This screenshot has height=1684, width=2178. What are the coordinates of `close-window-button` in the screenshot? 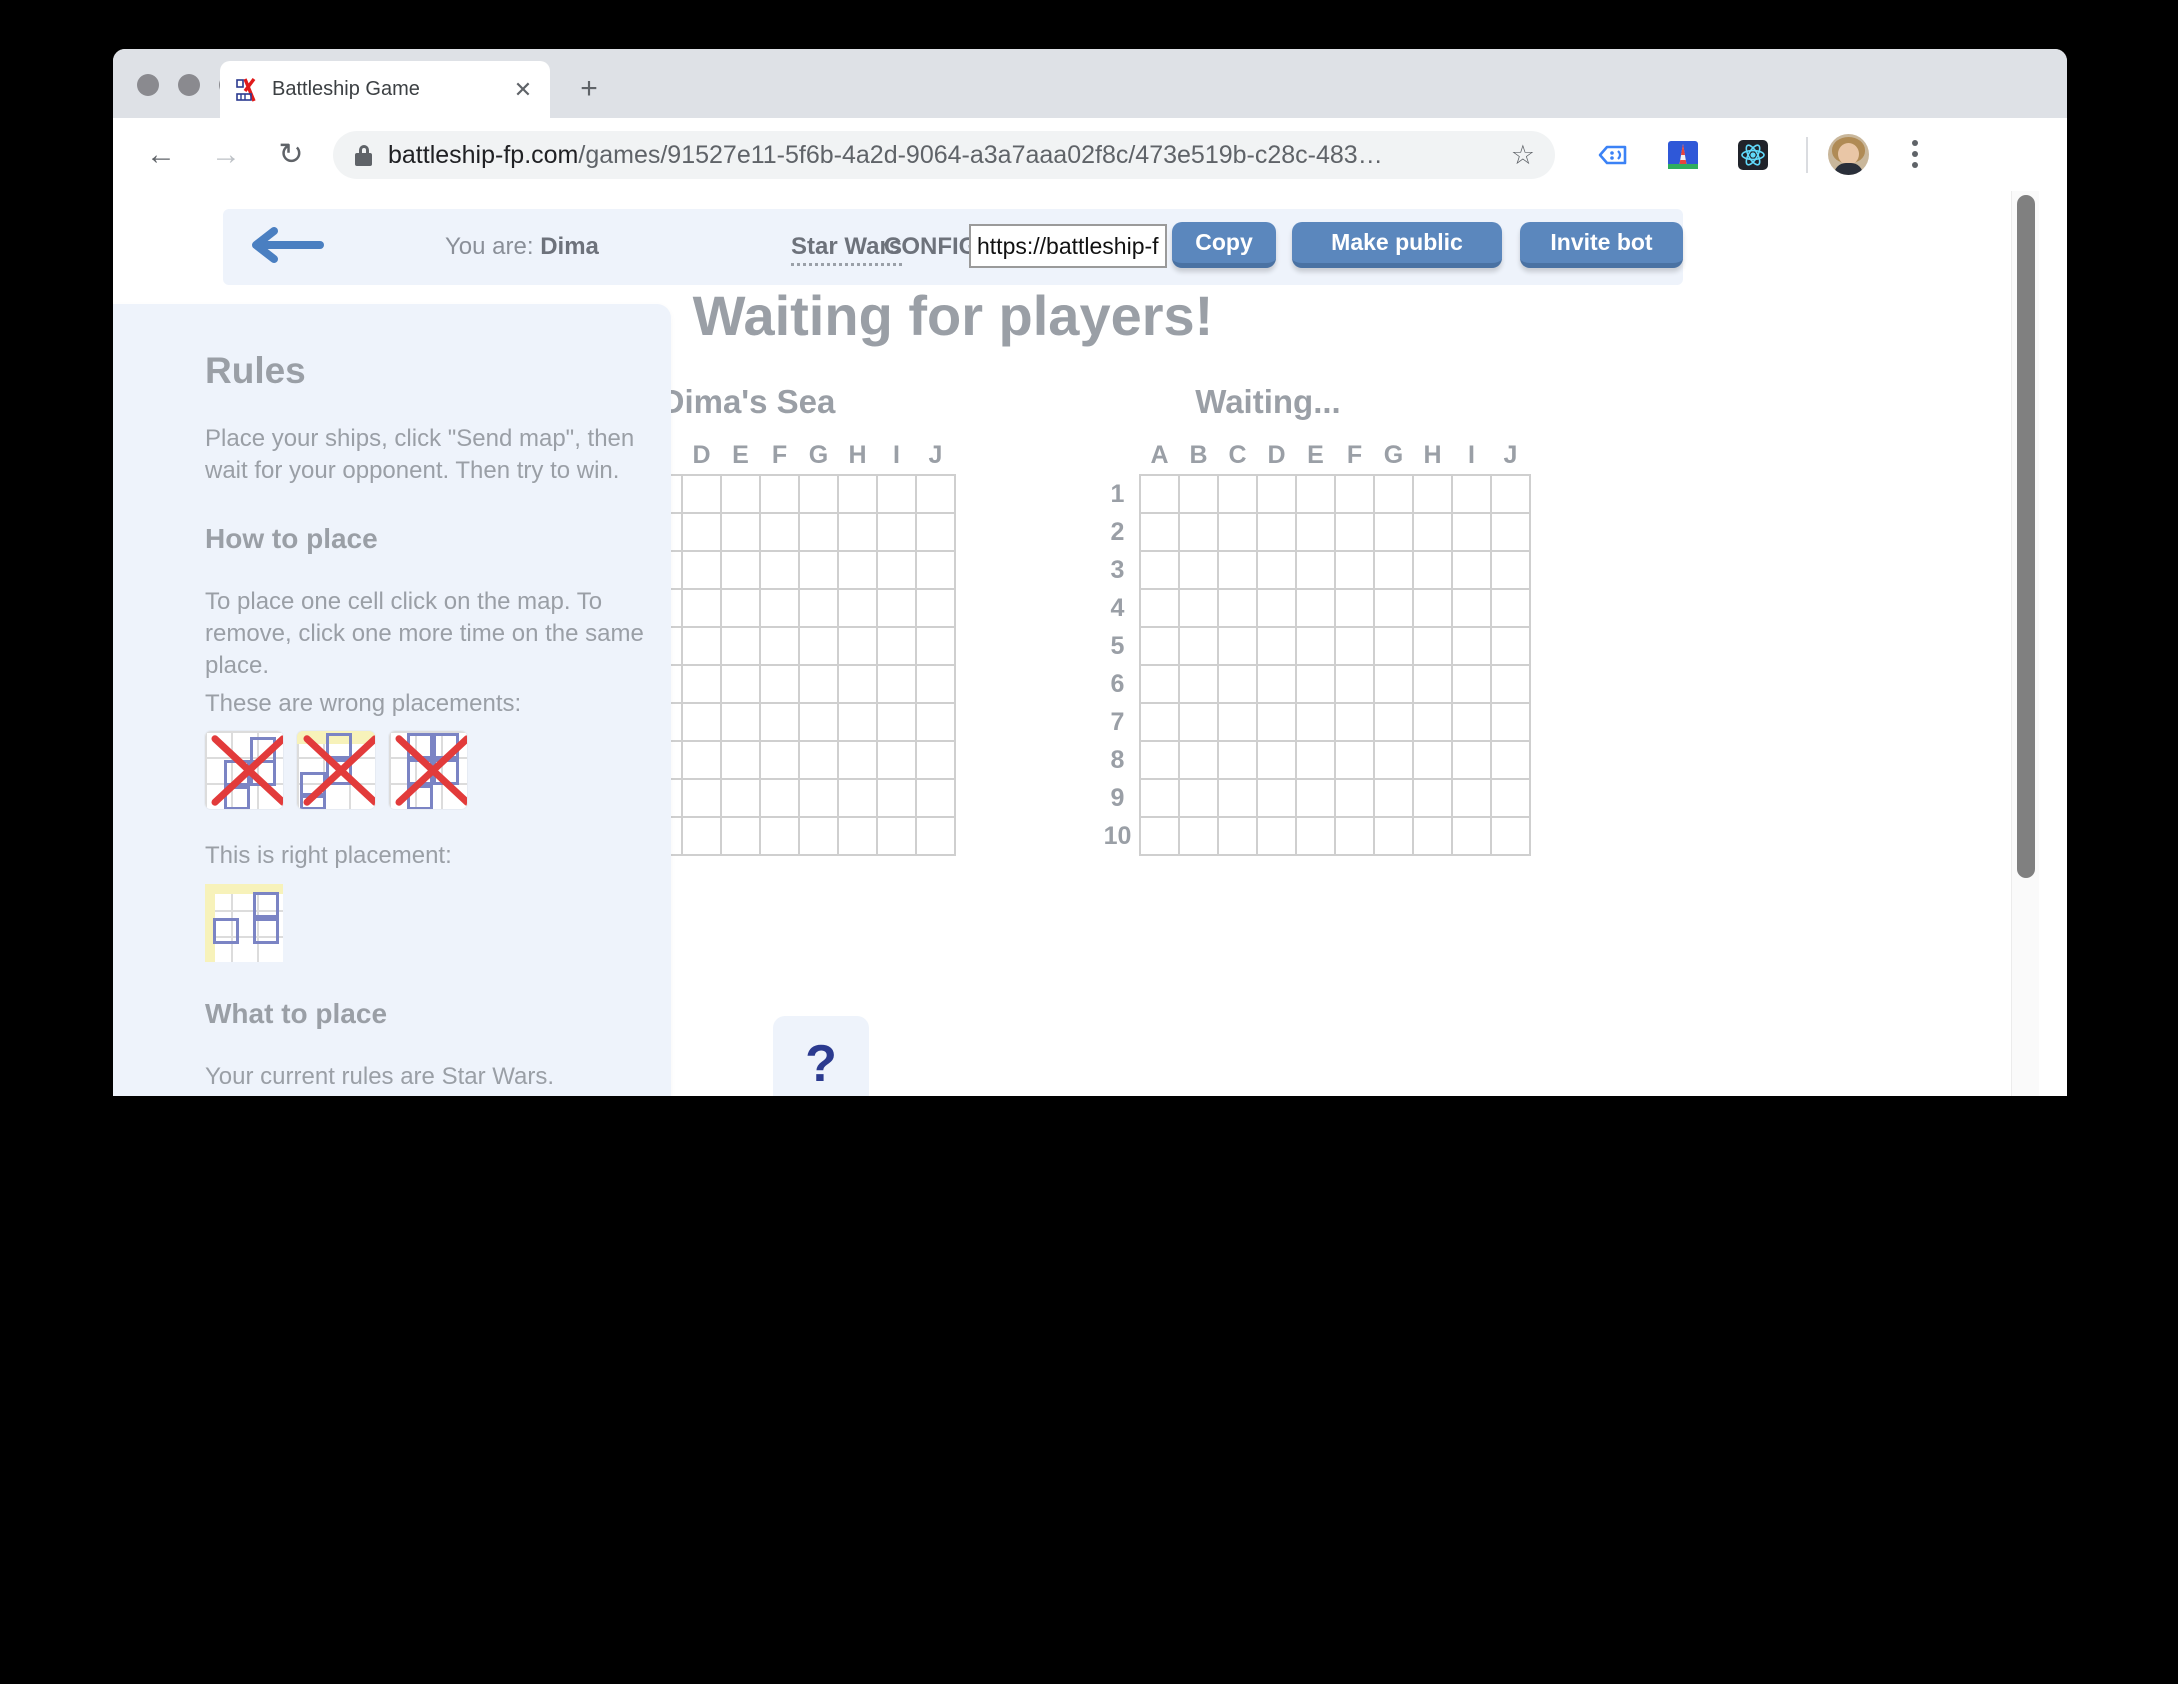 It's located at (148, 85).